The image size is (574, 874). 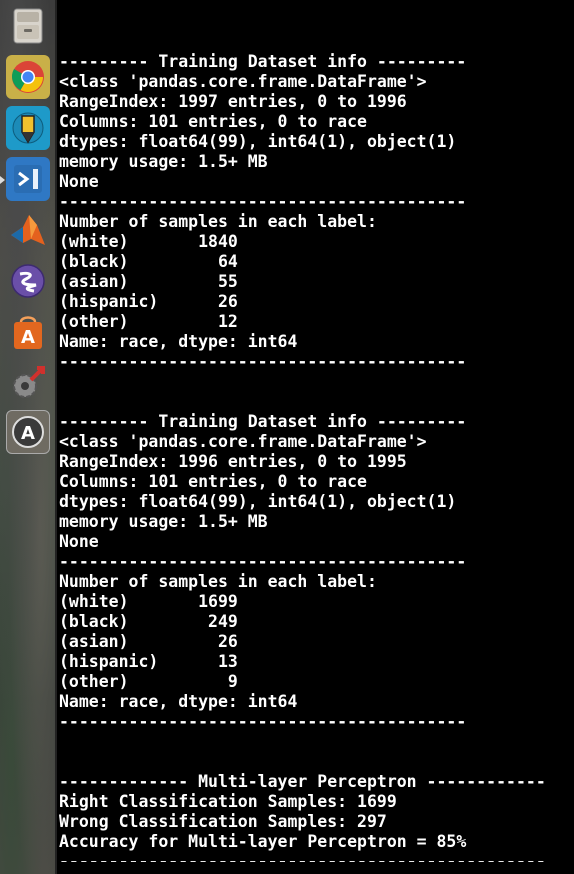 I want to click on terminal-line: Right Classification Samples: 1699, so click(x=228, y=801).